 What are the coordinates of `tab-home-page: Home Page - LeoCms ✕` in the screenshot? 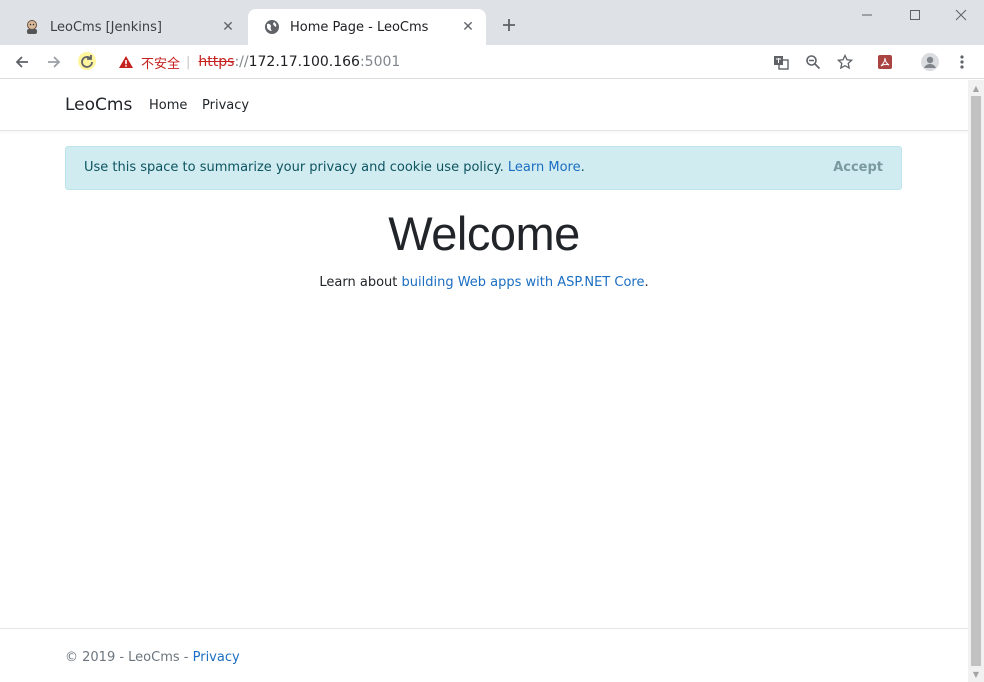 It's located at (367, 27).